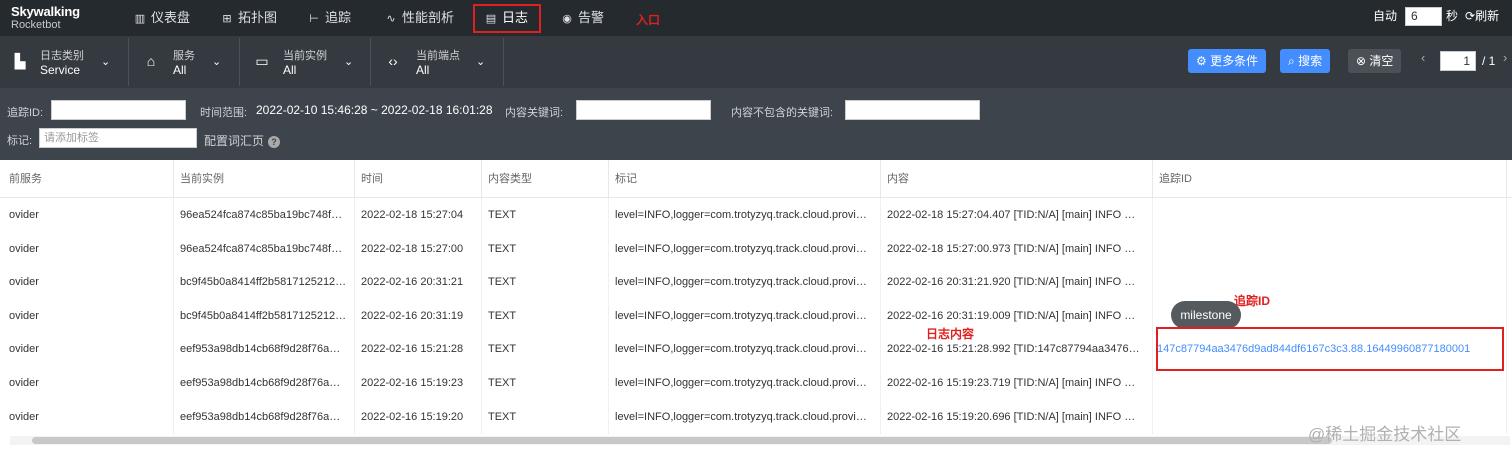 The width and height of the screenshot is (1512, 456). I want to click on refresh-button: ⟳刷新, so click(1482, 16).